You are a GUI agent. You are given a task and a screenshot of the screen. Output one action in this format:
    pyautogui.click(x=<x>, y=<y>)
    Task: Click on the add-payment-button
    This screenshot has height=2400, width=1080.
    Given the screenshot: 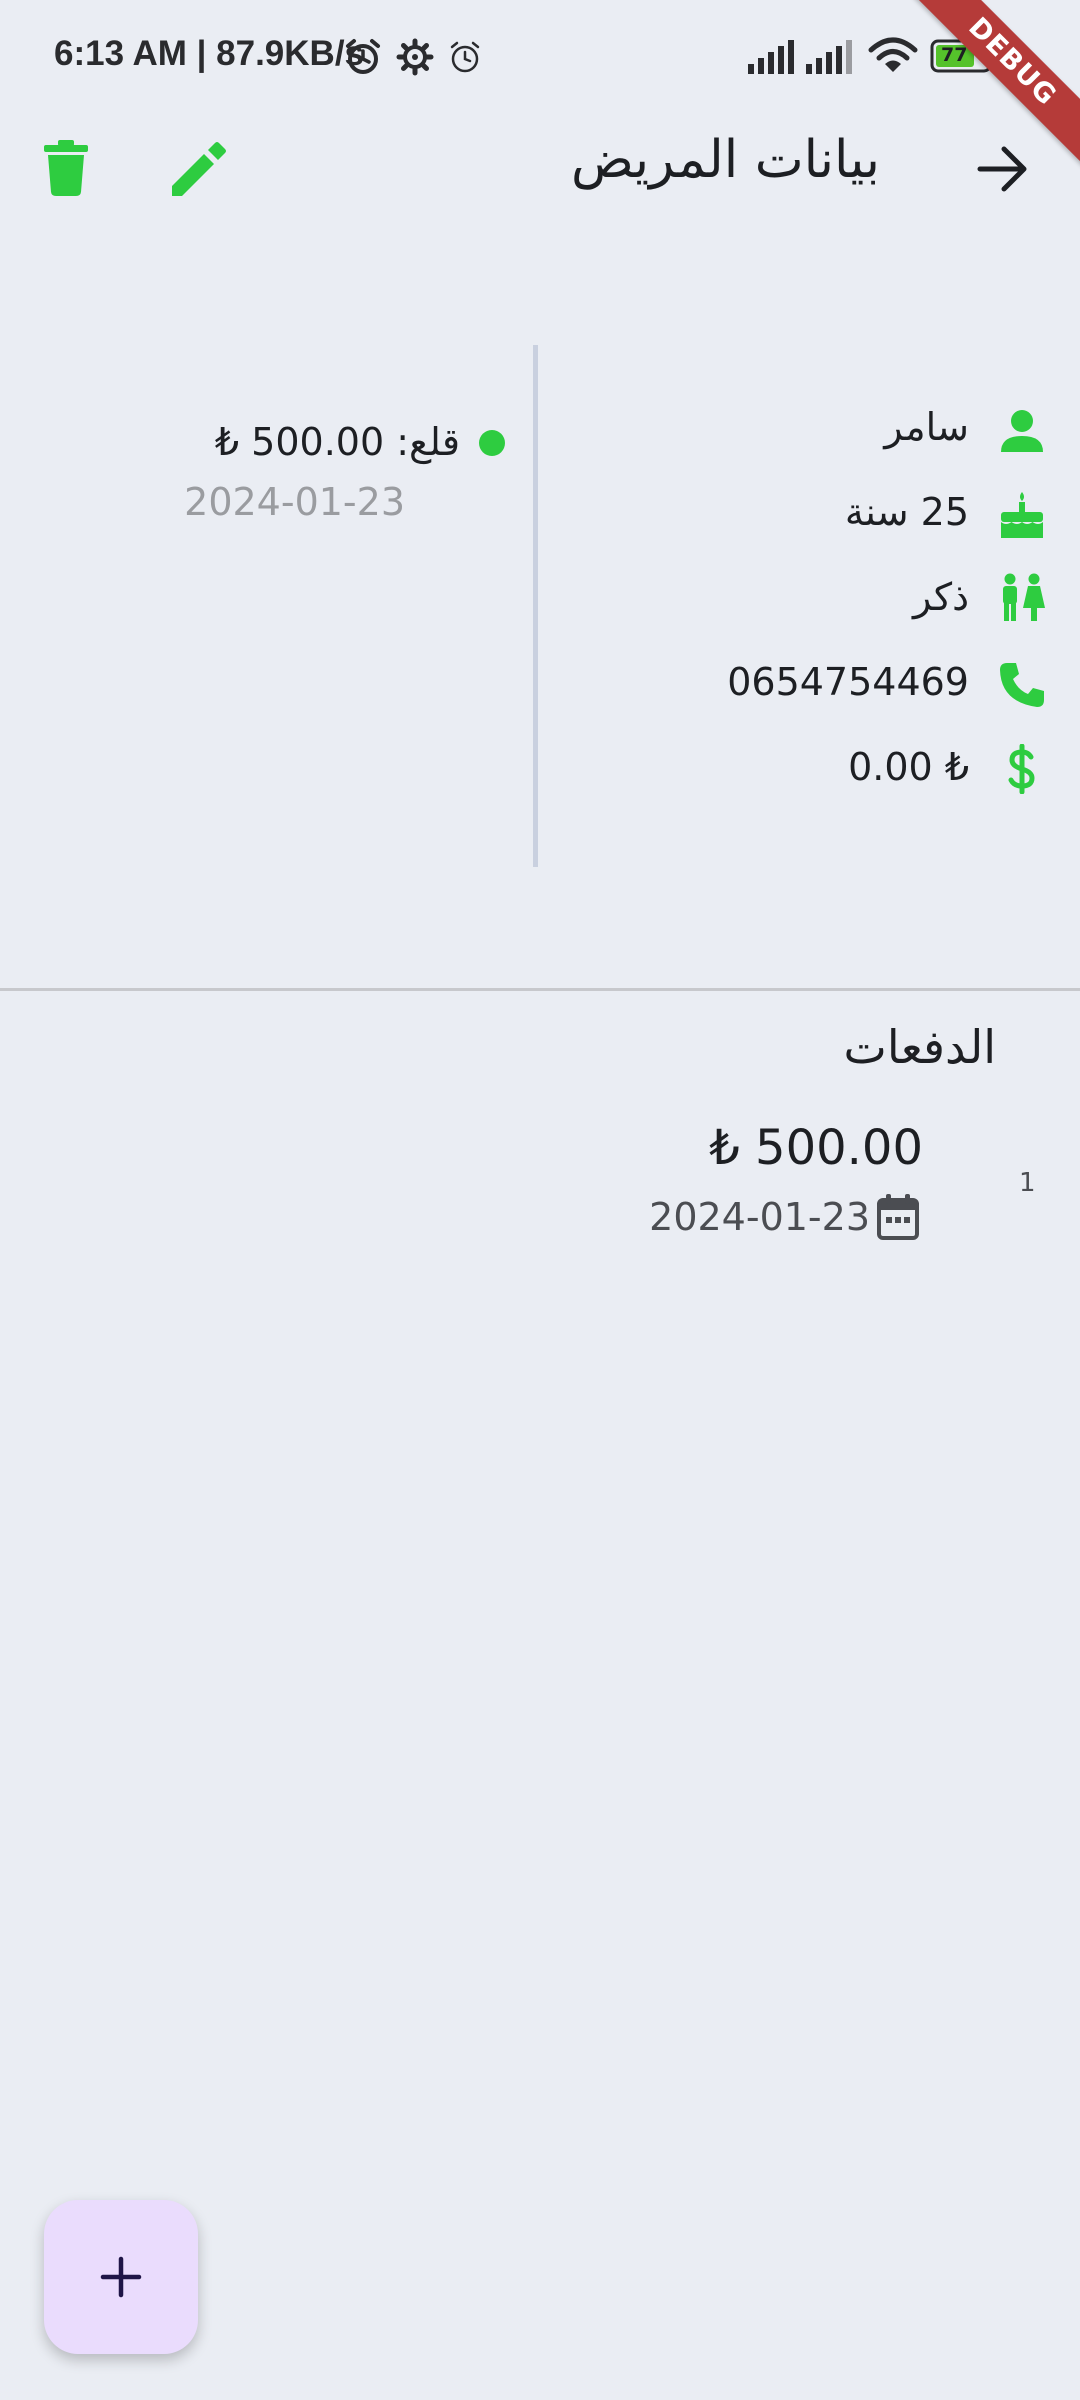 What is the action you would take?
    pyautogui.click(x=121, y=2277)
    